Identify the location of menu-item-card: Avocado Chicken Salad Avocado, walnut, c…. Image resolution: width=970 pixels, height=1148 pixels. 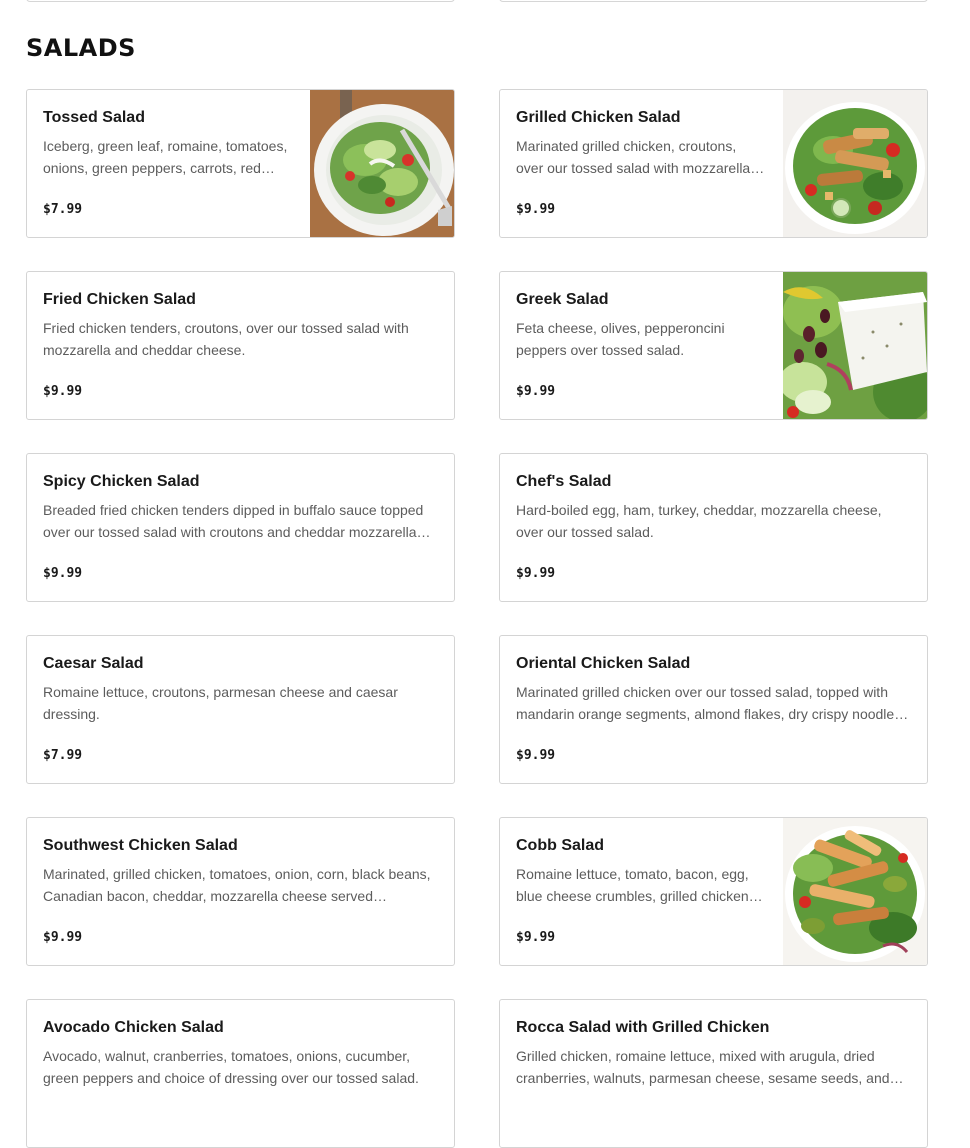
(240, 1073).